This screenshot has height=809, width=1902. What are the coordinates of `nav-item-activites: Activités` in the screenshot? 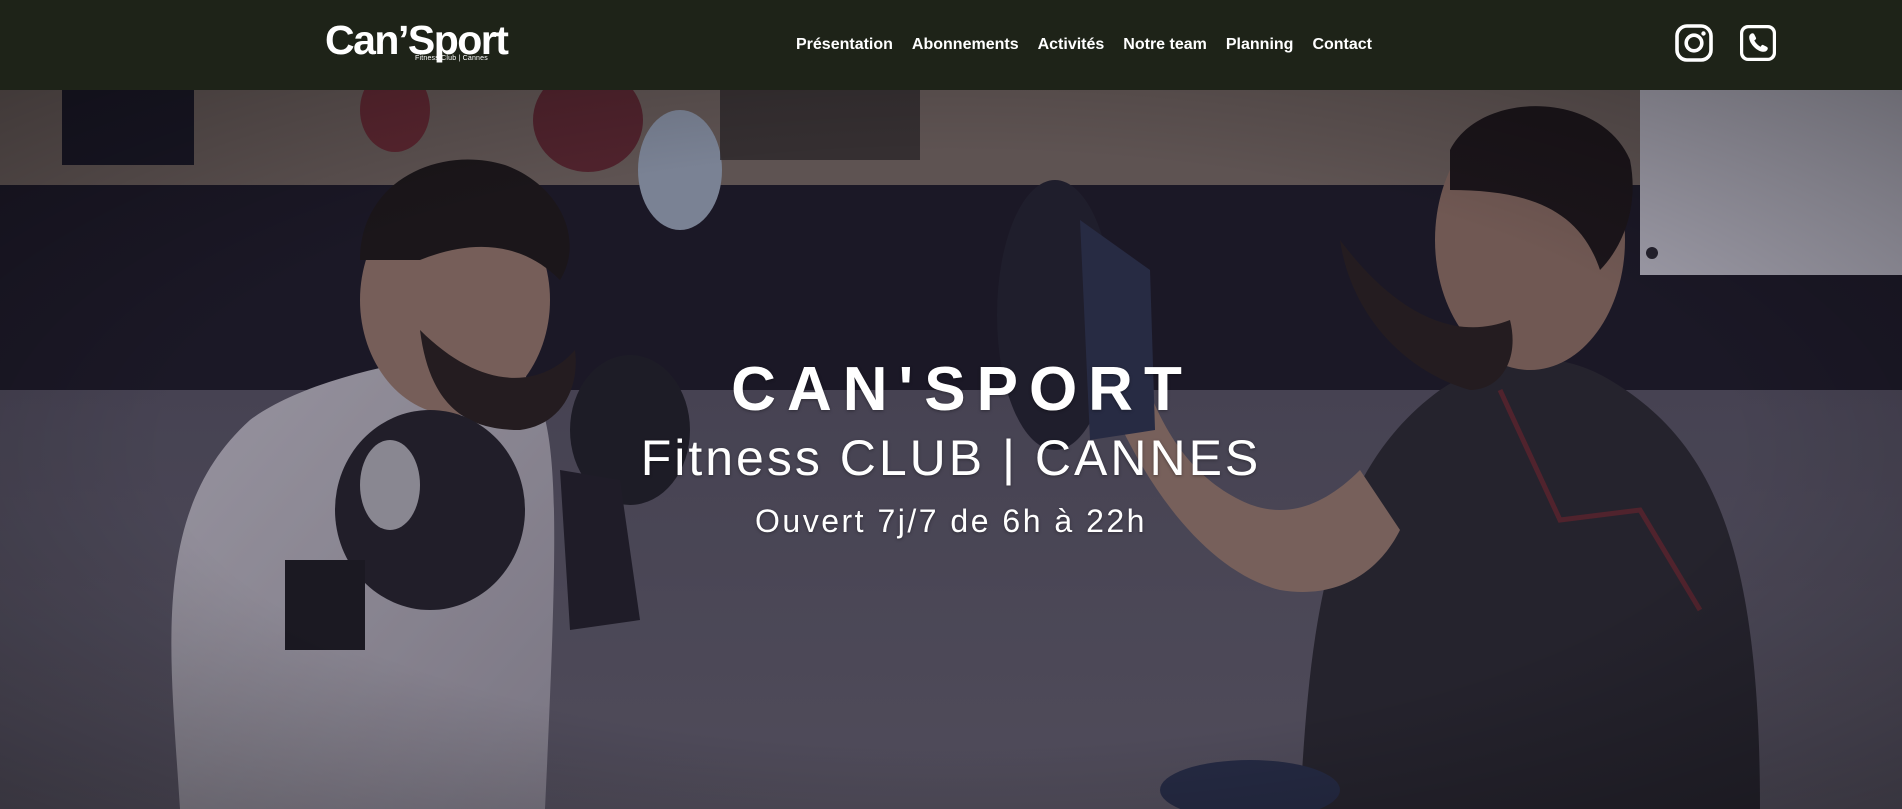 It's located at (1071, 45).